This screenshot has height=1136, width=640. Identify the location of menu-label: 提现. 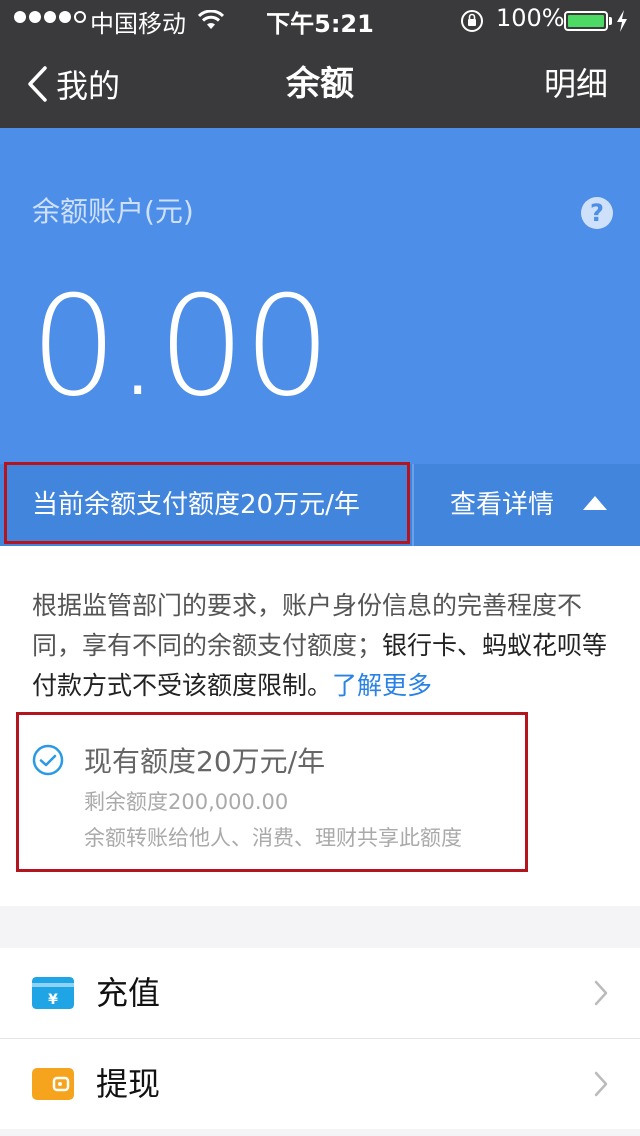
(128, 1084).